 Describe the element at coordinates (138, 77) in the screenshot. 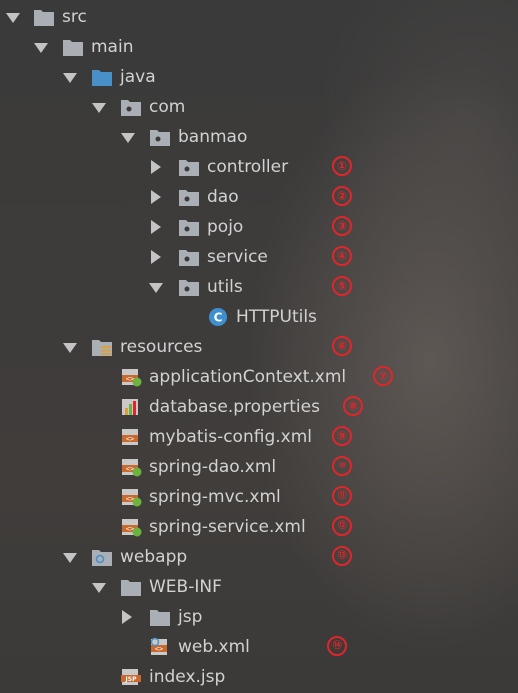

I see `tree-node-label: java` at that location.